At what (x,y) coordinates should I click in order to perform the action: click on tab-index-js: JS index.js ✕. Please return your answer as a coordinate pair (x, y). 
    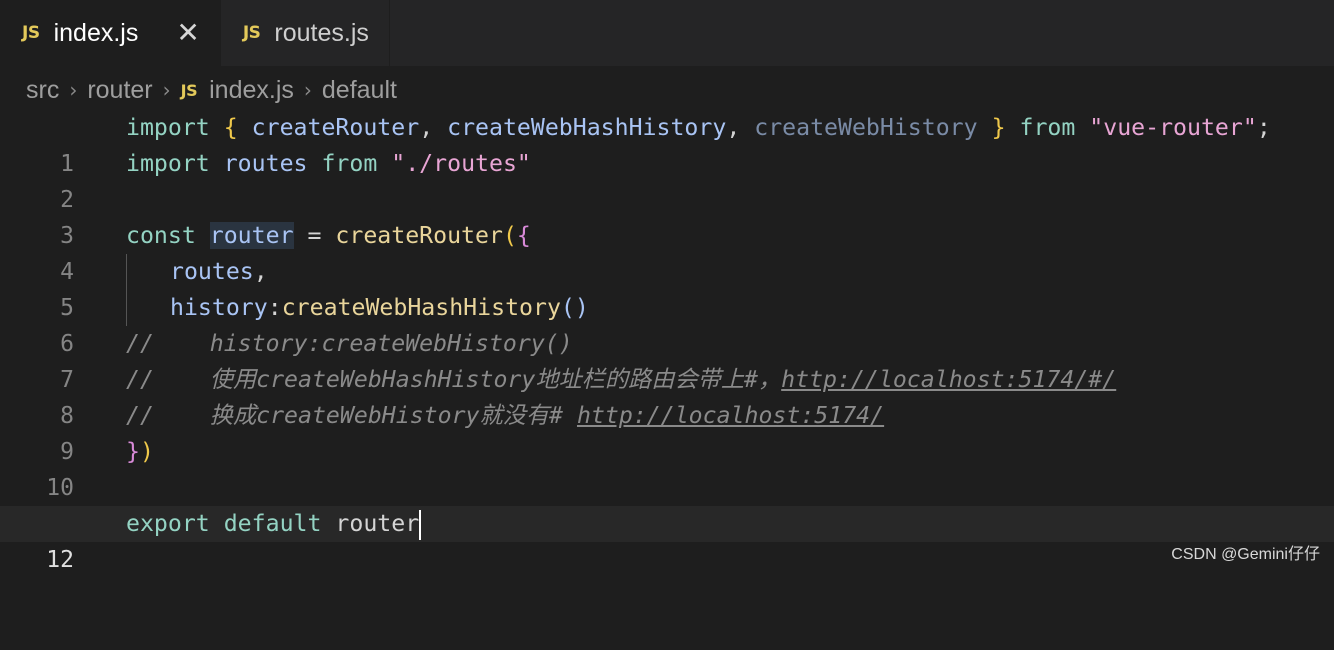
    Looking at the image, I should click on (110, 33).